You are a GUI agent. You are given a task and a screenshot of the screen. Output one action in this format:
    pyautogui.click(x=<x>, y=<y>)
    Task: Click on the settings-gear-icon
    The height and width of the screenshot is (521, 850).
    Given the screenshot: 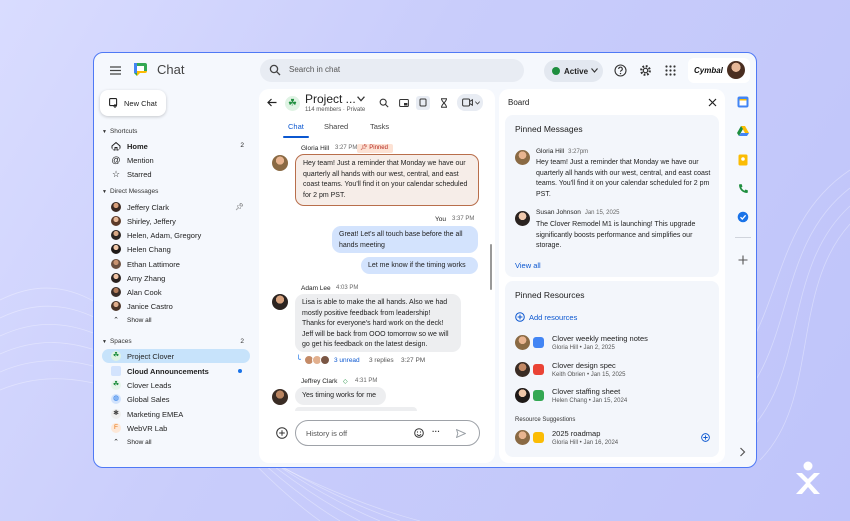 What is the action you would take?
    pyautogui.click(x=645, y=70)
    